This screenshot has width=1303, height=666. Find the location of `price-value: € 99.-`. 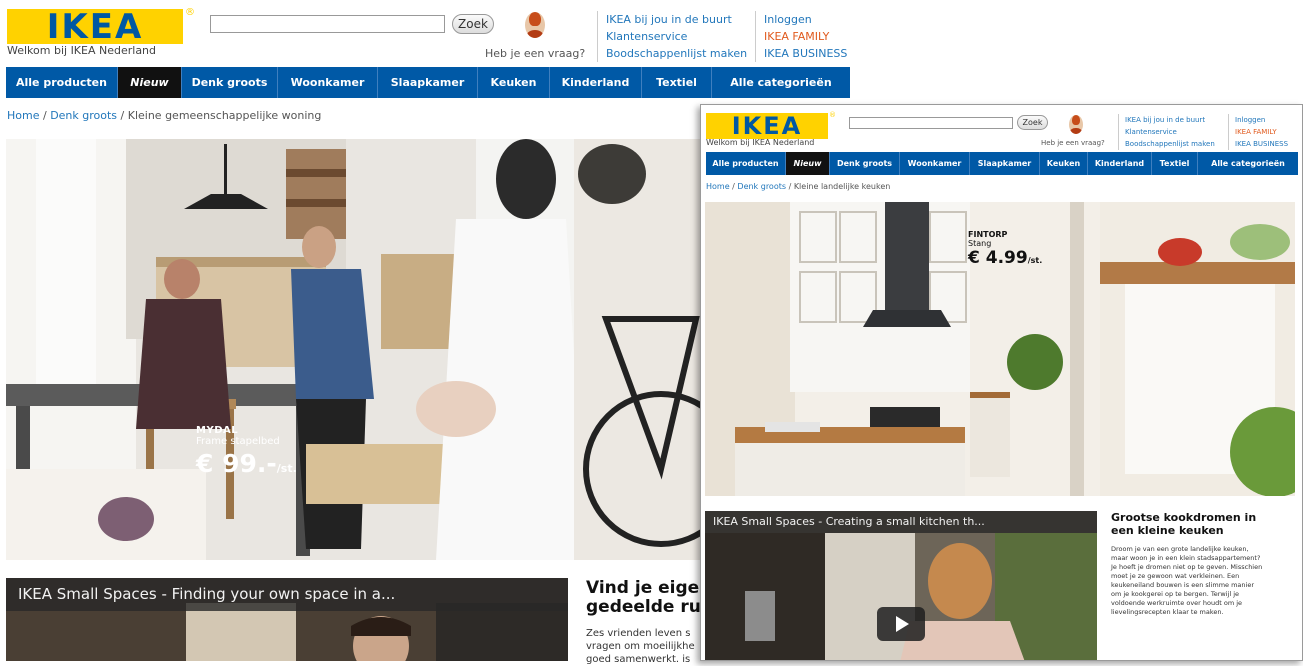

price-value: € 99.- is located at coordinates (236, 463).